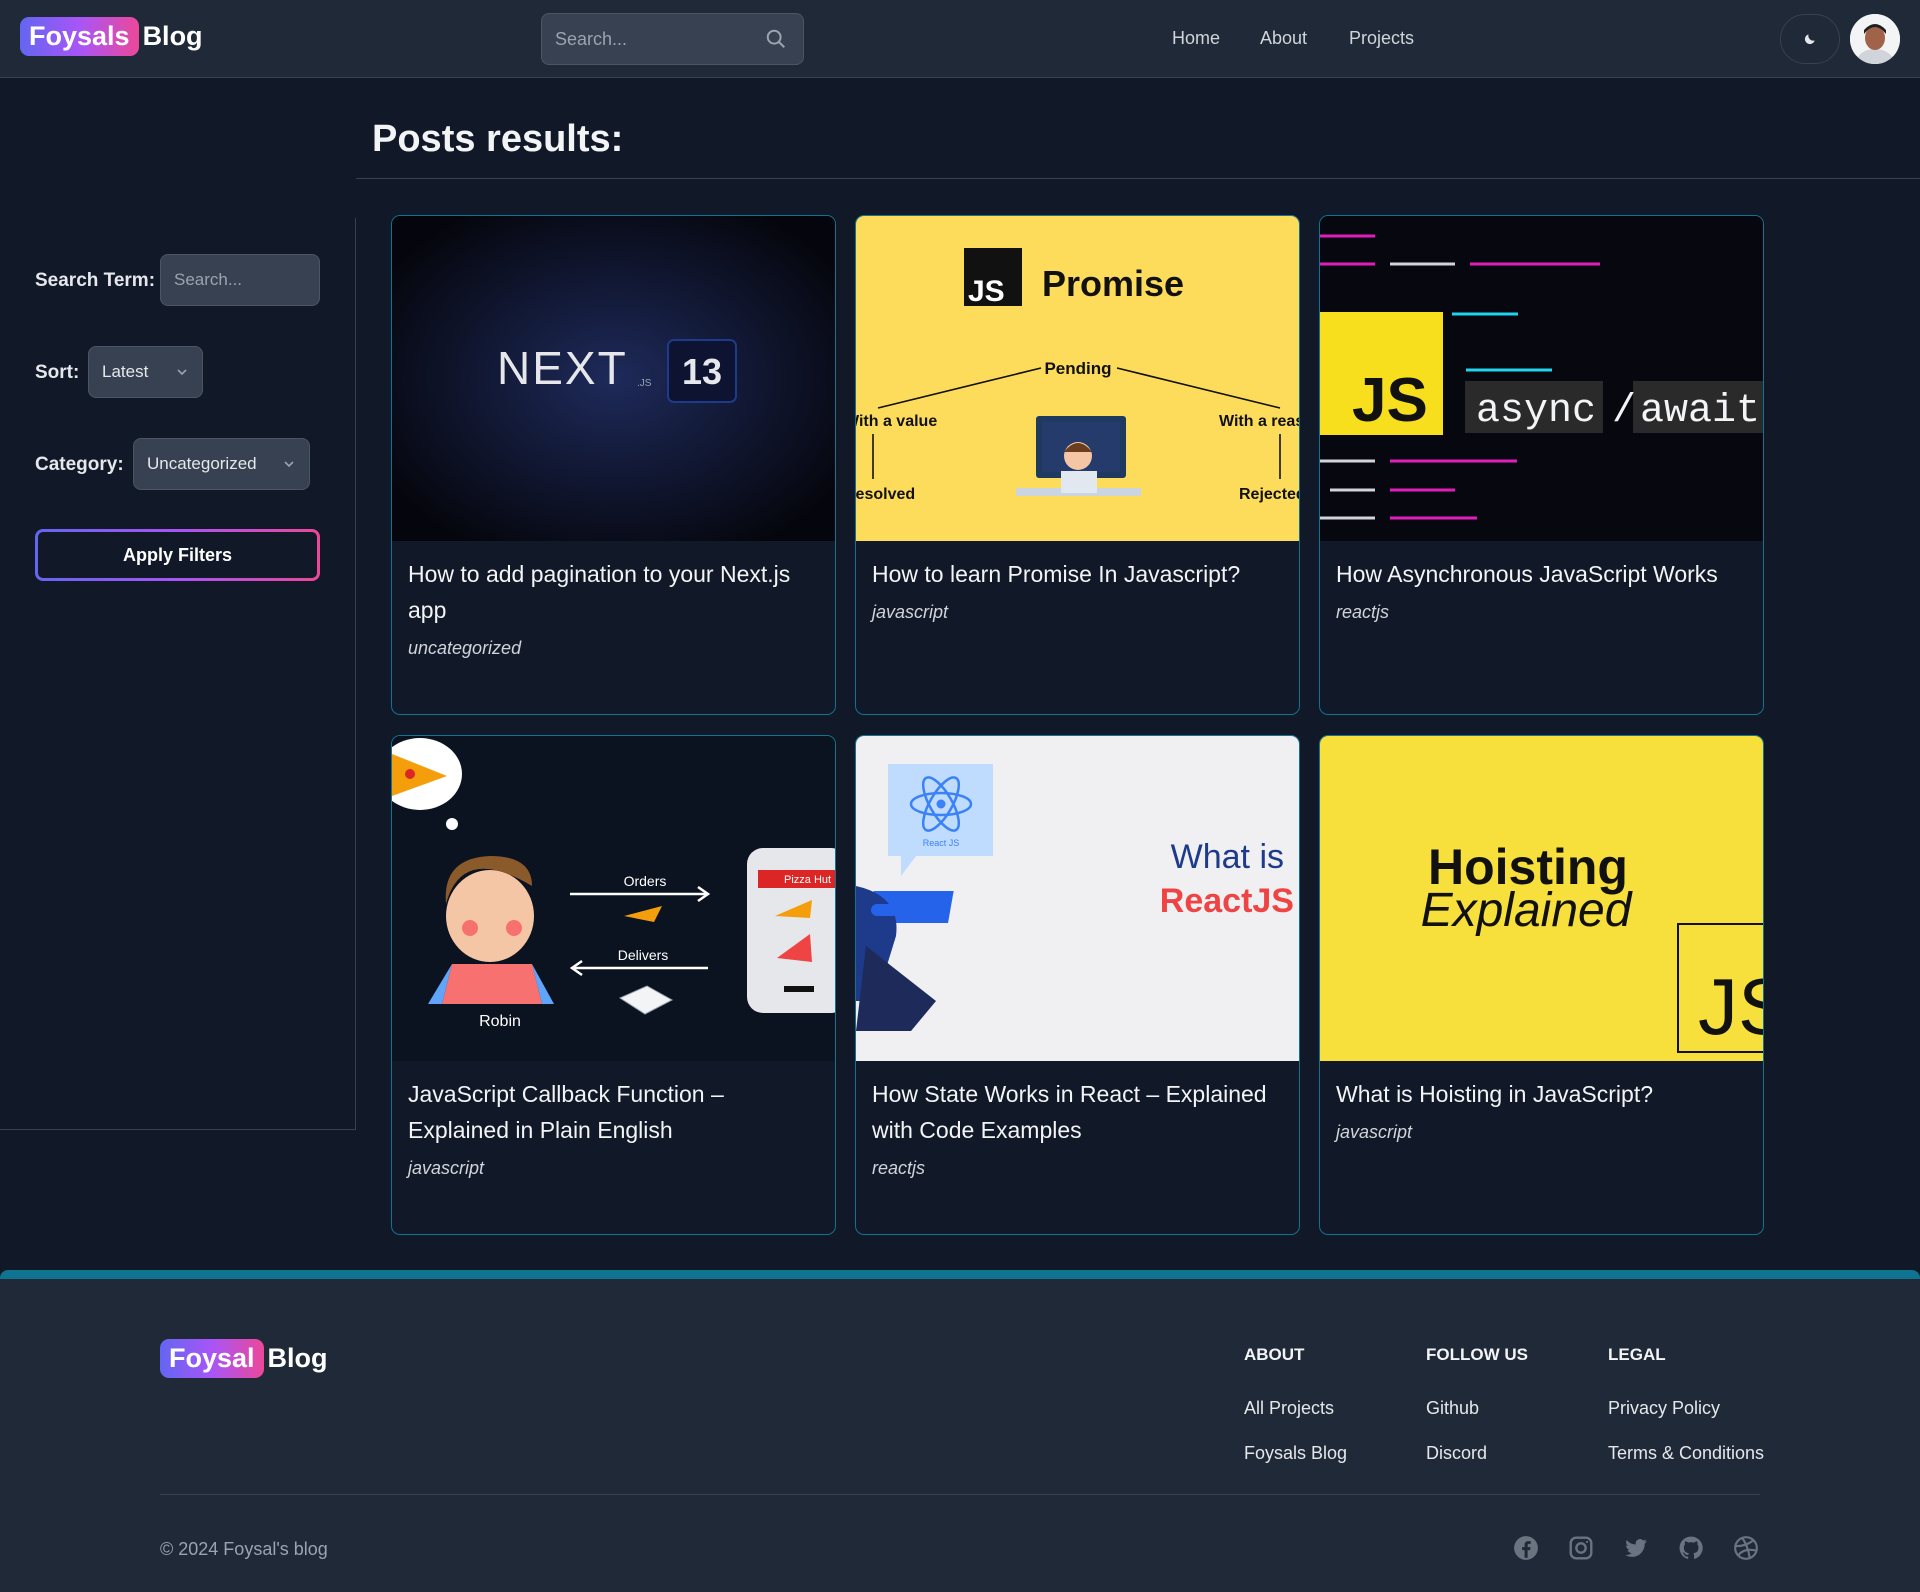  I want to click on post-thumbnail: Robin Orders Delivers Pizza Hut, so click(613, 898).